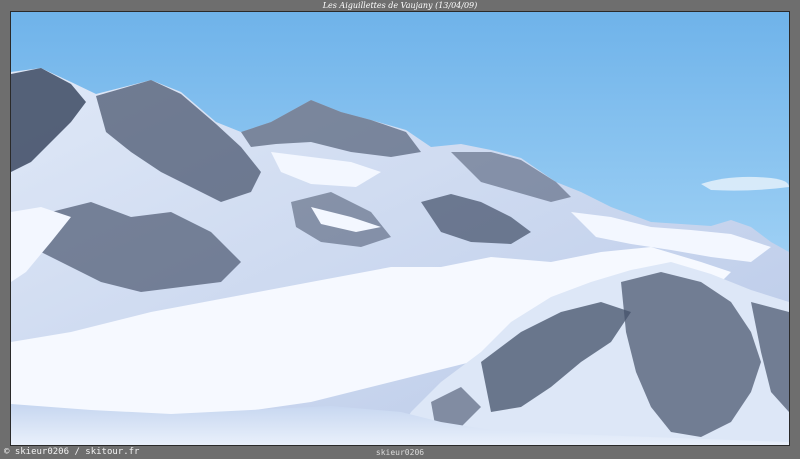  I want to click on photo-watermark: skieur0206, so click(400, 452).